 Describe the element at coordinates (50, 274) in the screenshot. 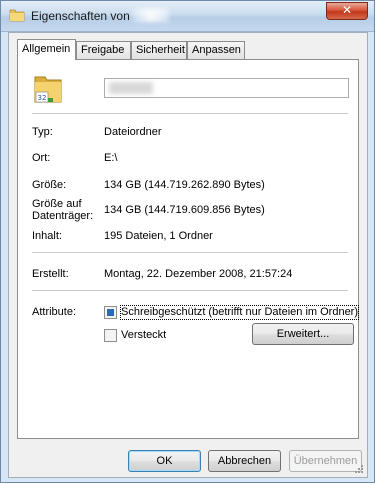

I see `created-label: Erstellt:` at that location.